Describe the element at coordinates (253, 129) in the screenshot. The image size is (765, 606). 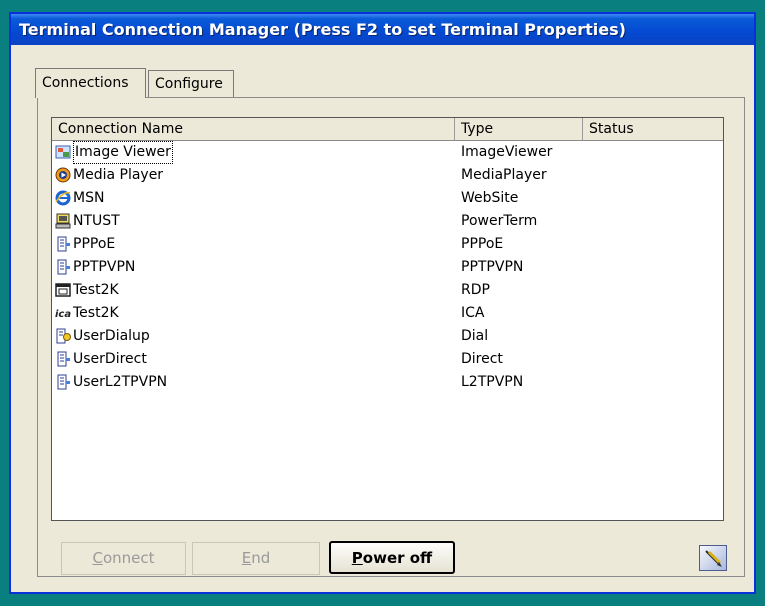
I see `column-header-connection-name: Connection Name` at that location.